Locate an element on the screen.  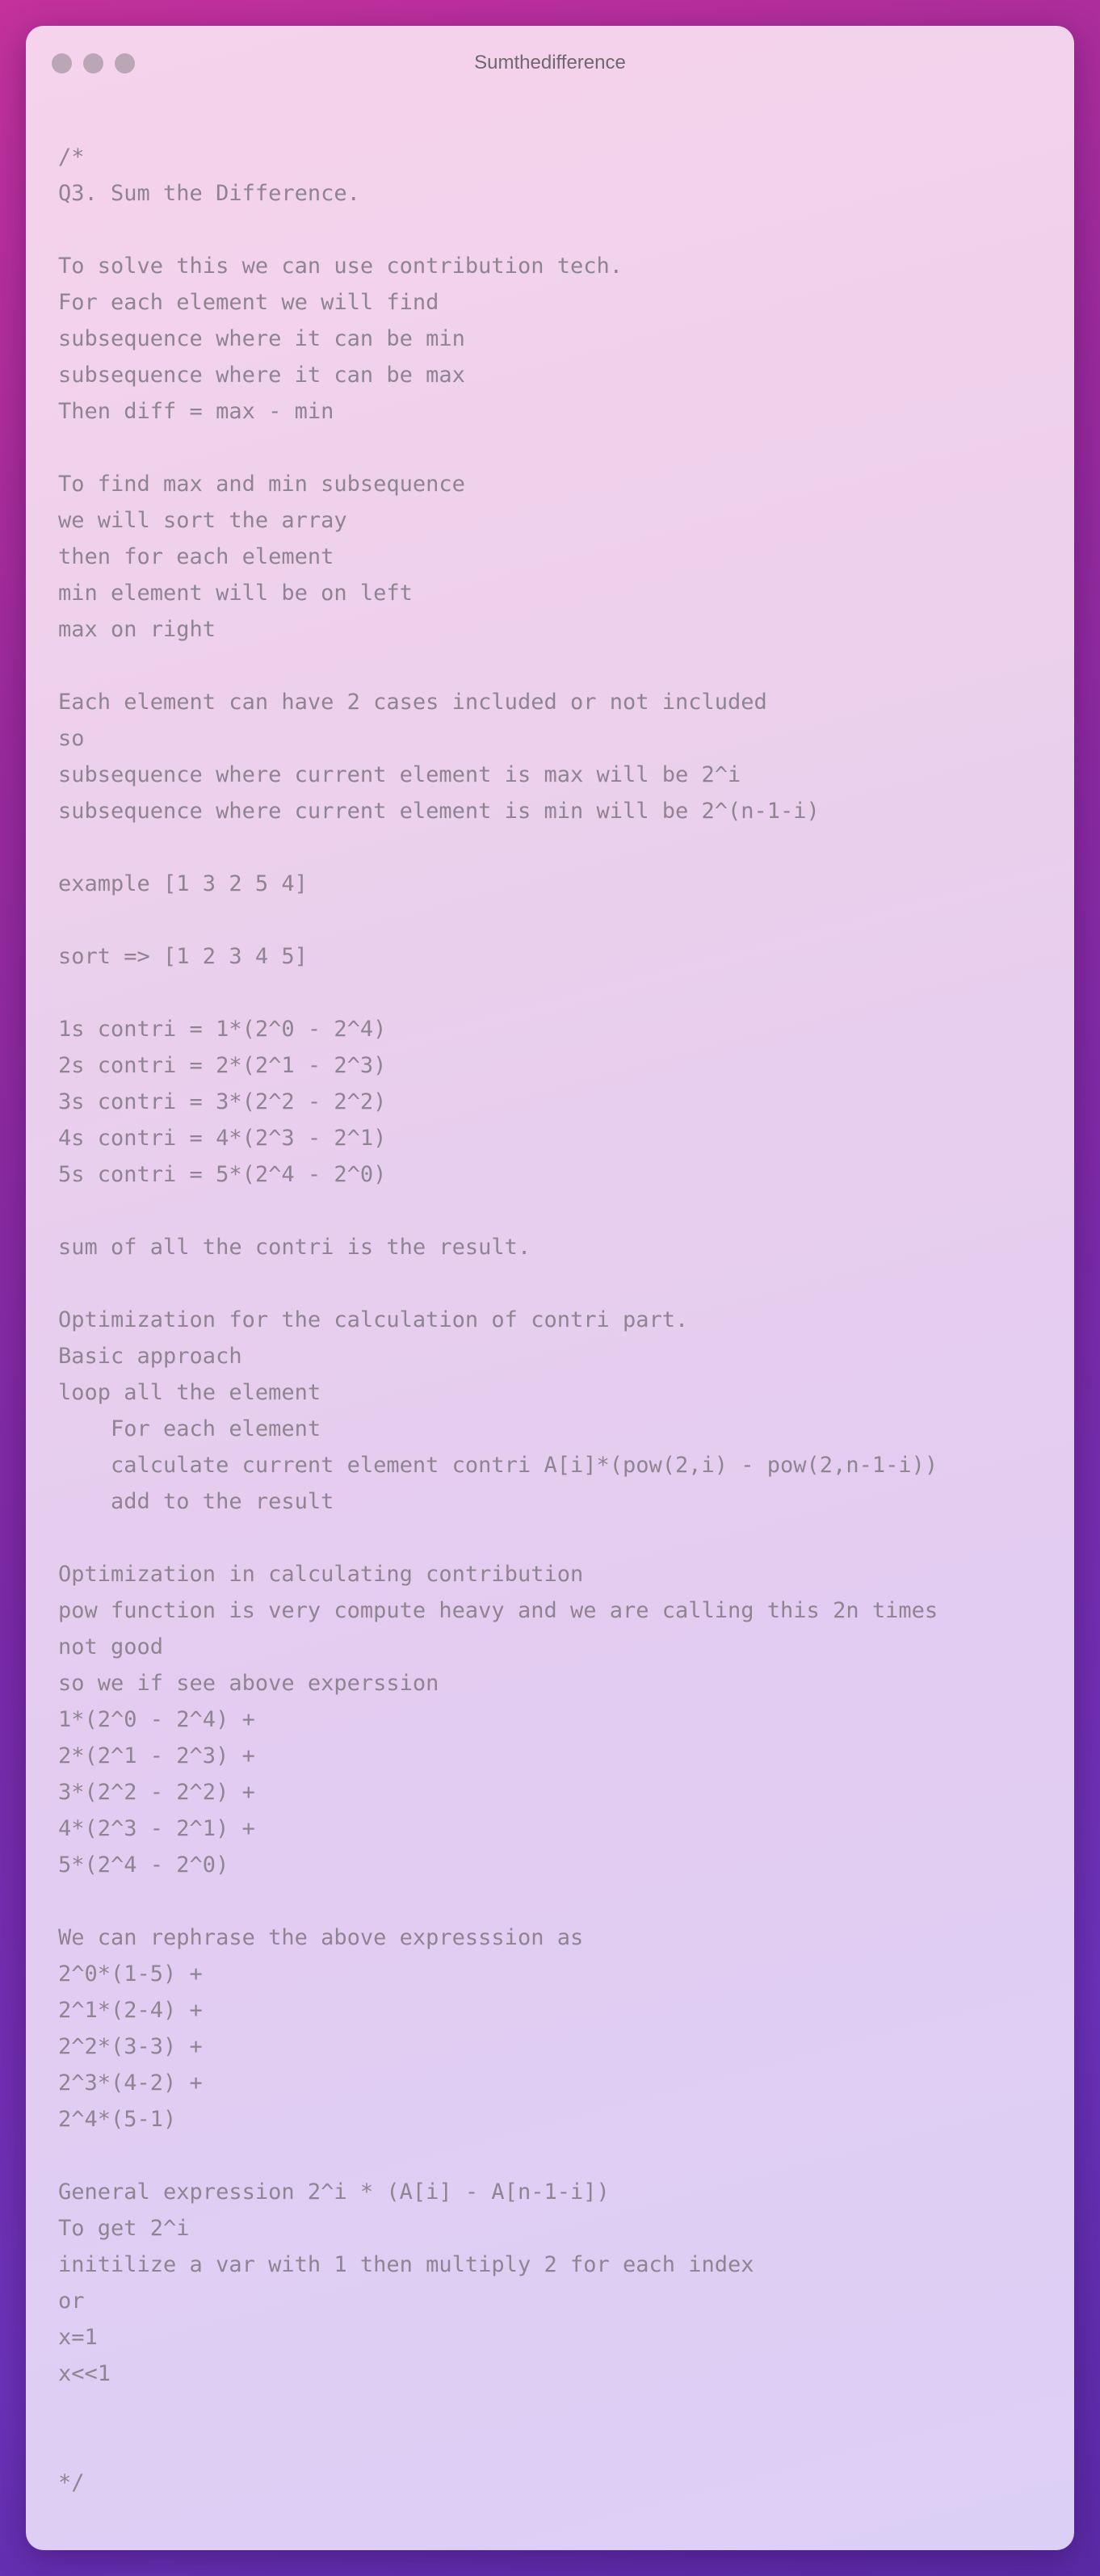
code-line: Q3. Sum the Difference. is located at coordinates (209, 193).